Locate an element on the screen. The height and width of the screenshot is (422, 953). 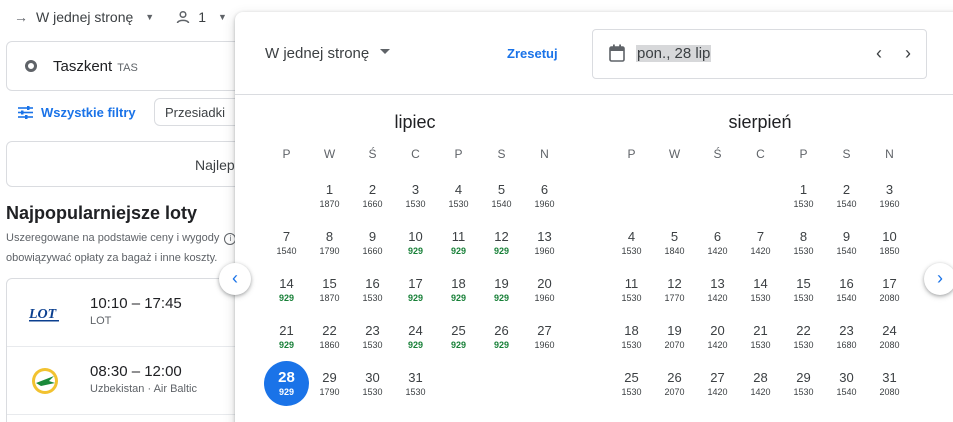
previous-month-button: ‹ is located at coordinates (235, 279).